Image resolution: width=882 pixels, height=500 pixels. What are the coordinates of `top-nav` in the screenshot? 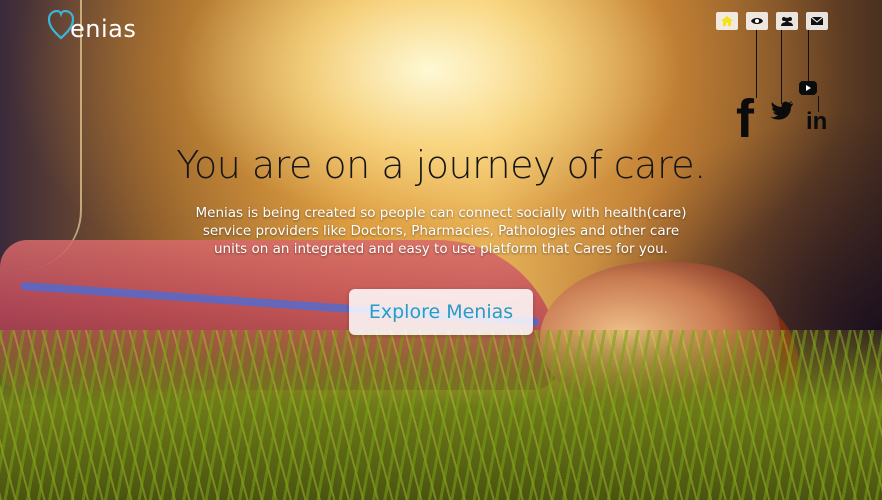 It's located at (772, 21).